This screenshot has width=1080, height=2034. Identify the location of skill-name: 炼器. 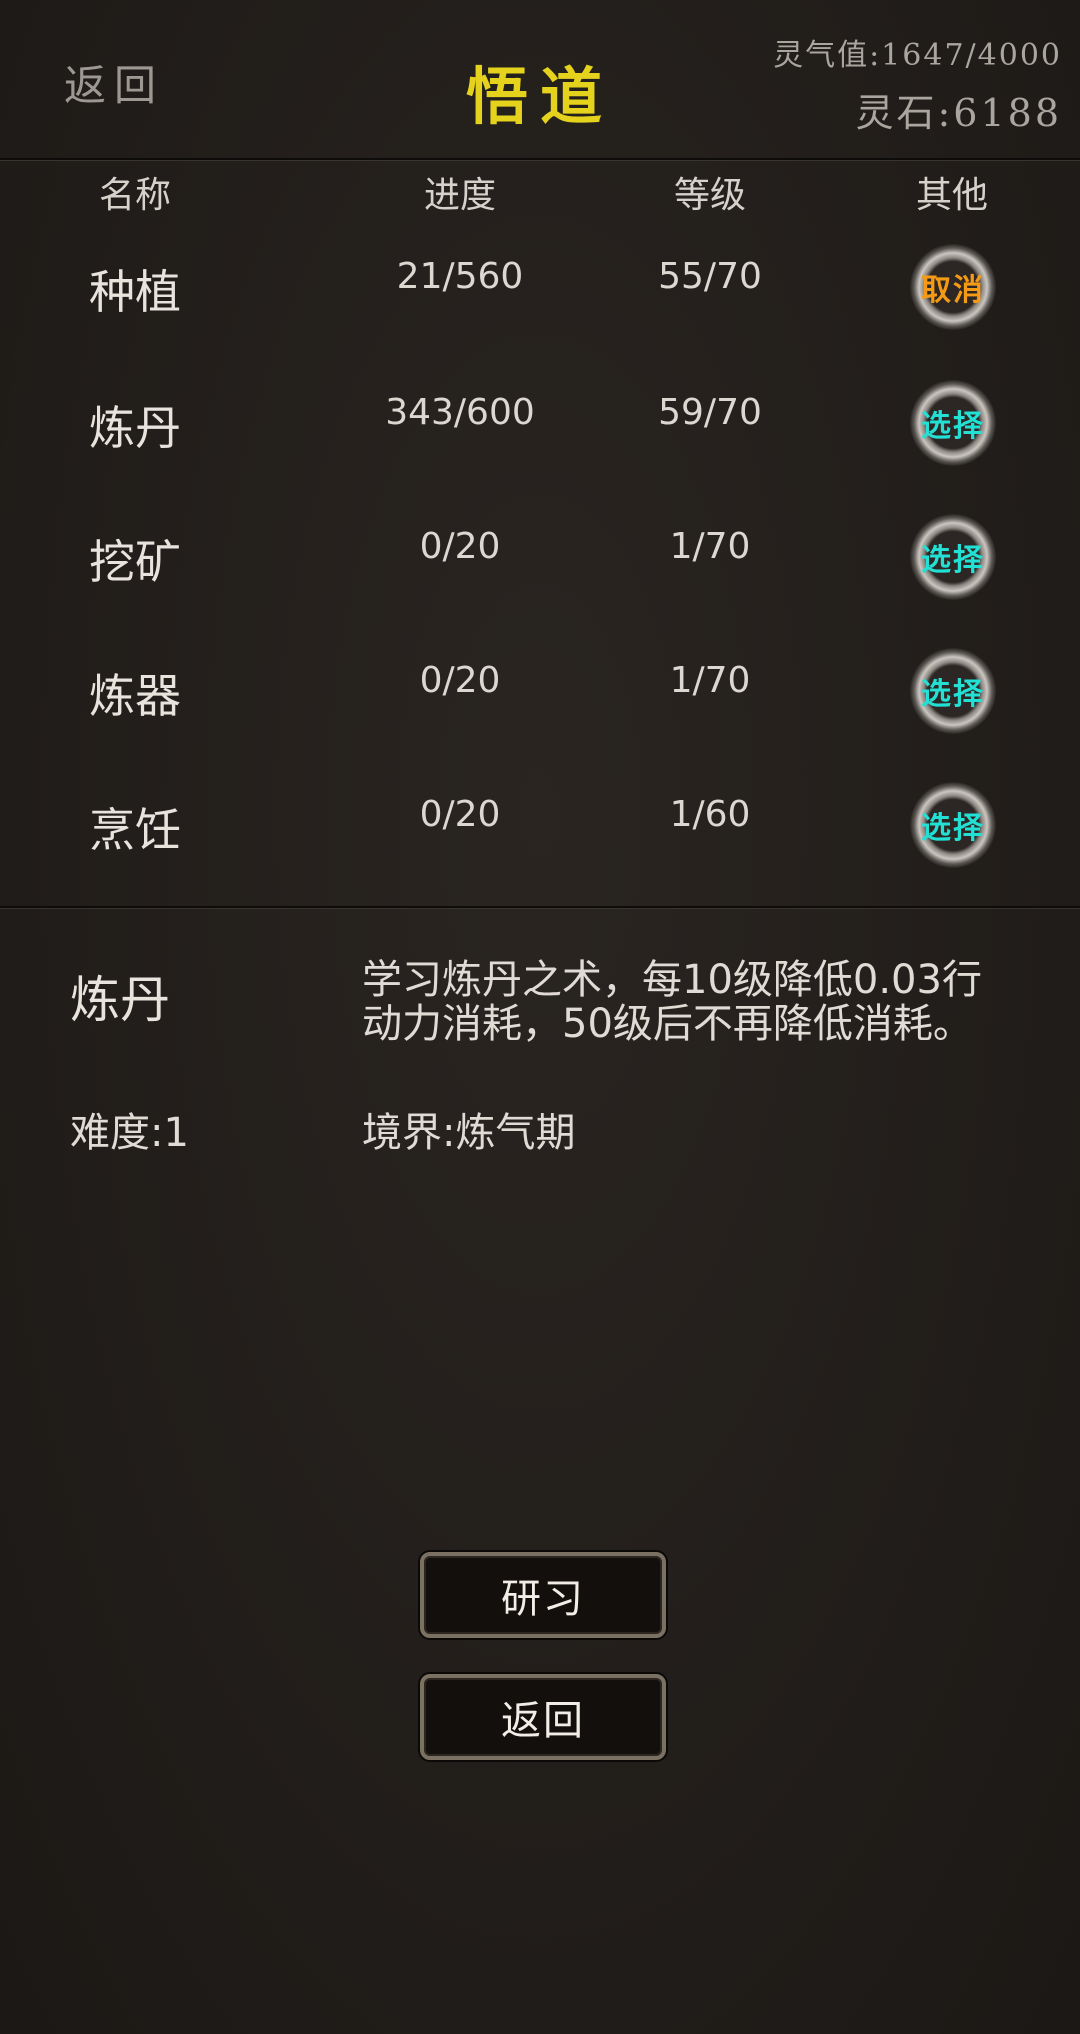
(135, 696).